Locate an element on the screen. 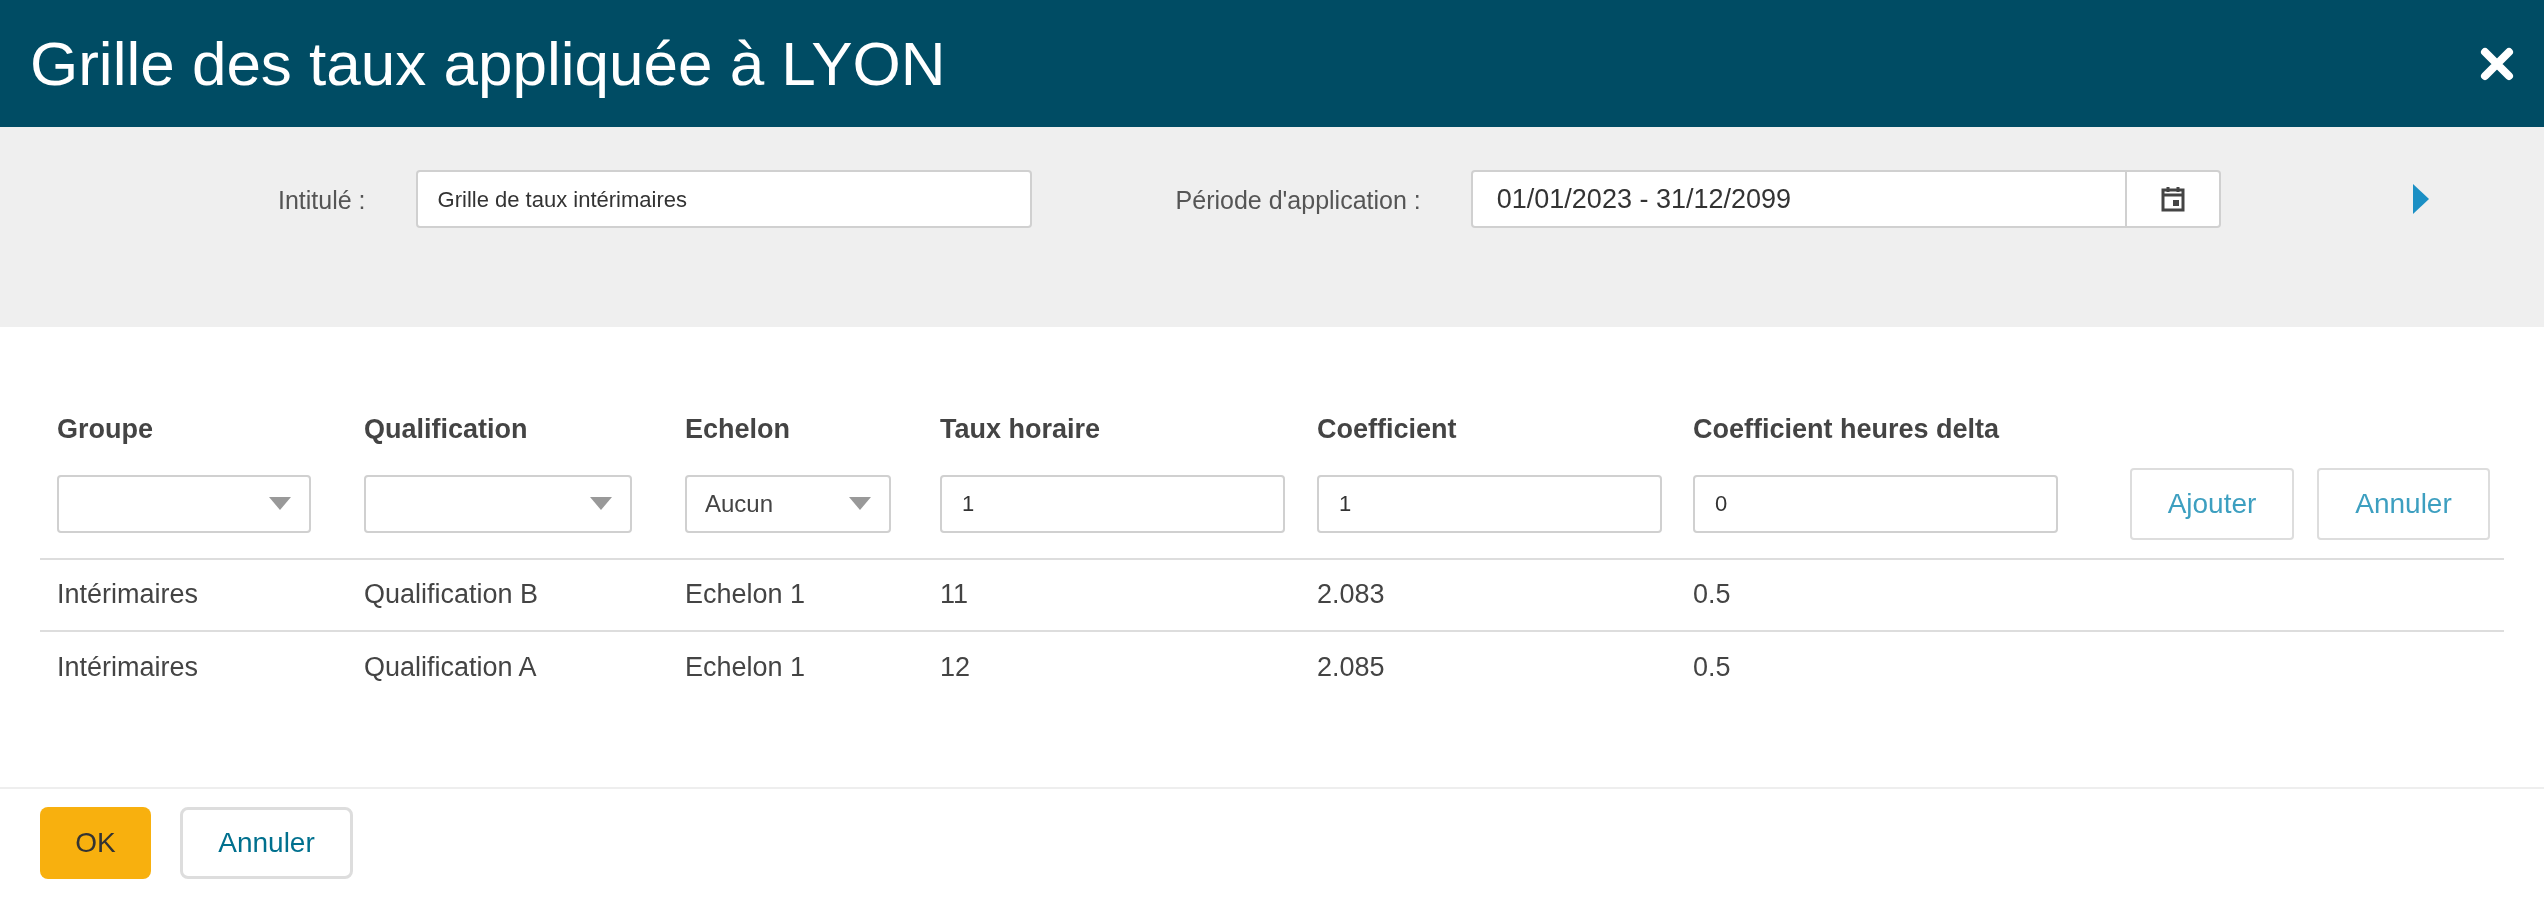 The image size is (2544, 897). column-header: Coefficient heures delta is located at coordinates (1846, 429).